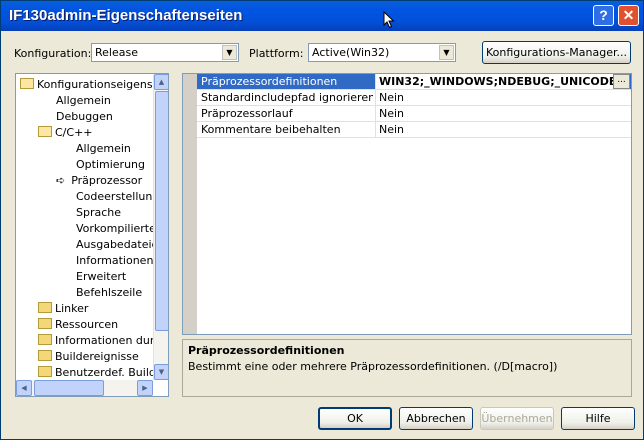  I want to click on tree-item: Linker, so click(63, 308).